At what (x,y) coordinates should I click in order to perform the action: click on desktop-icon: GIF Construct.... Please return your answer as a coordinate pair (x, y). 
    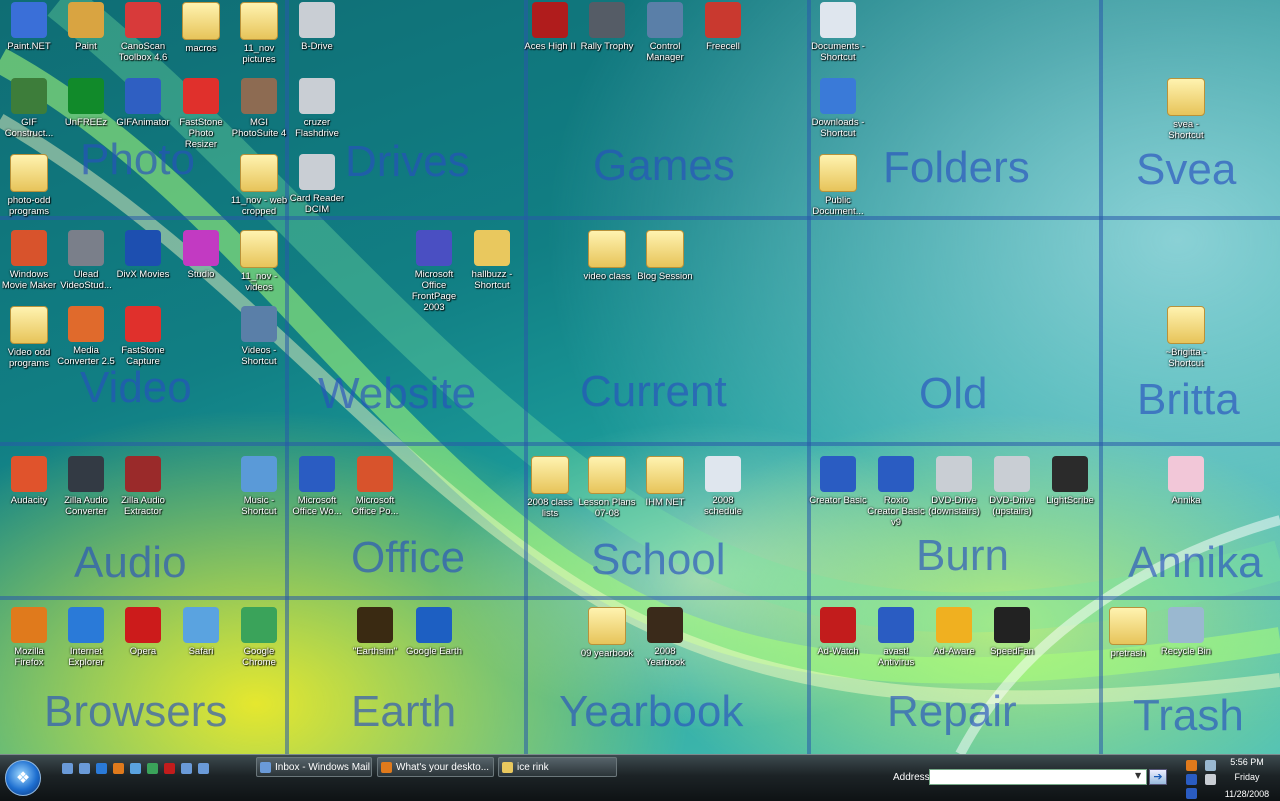
    Looking at the image, I should click on (29, 108).